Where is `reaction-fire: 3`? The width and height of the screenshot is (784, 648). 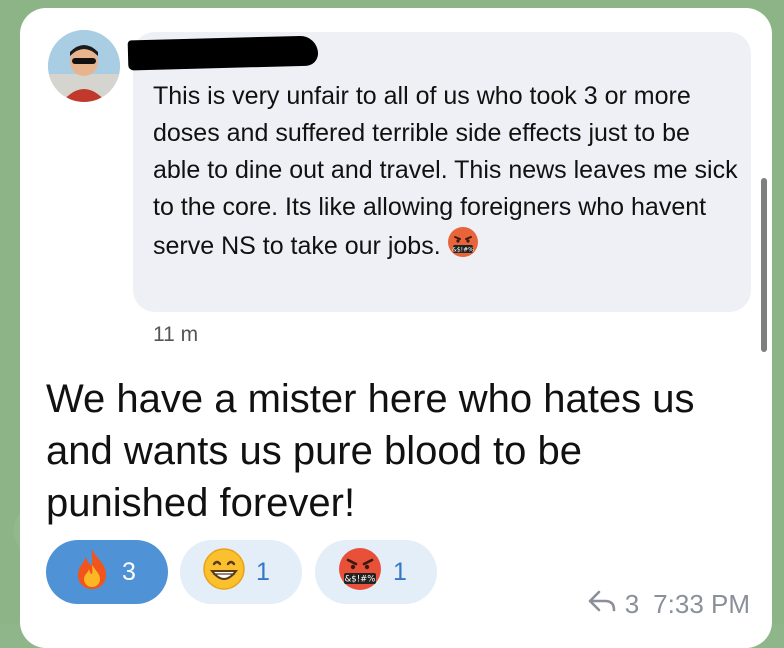 reaction-fire: 3 is located at coordinates (107, 572).